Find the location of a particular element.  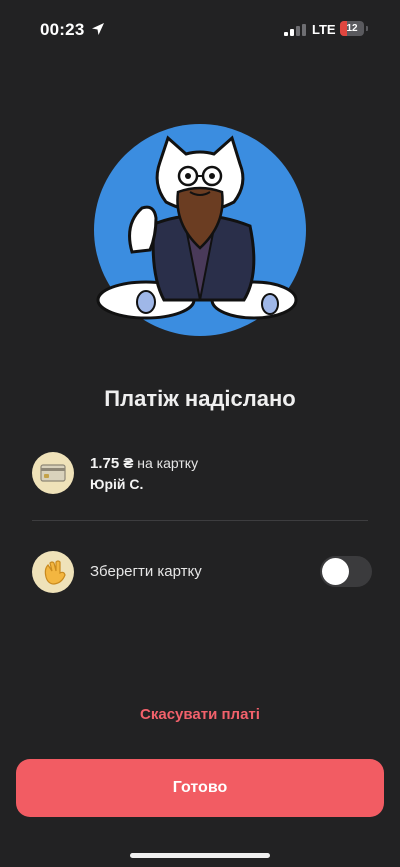

toggle-knob is located at coordinates (335, 571).